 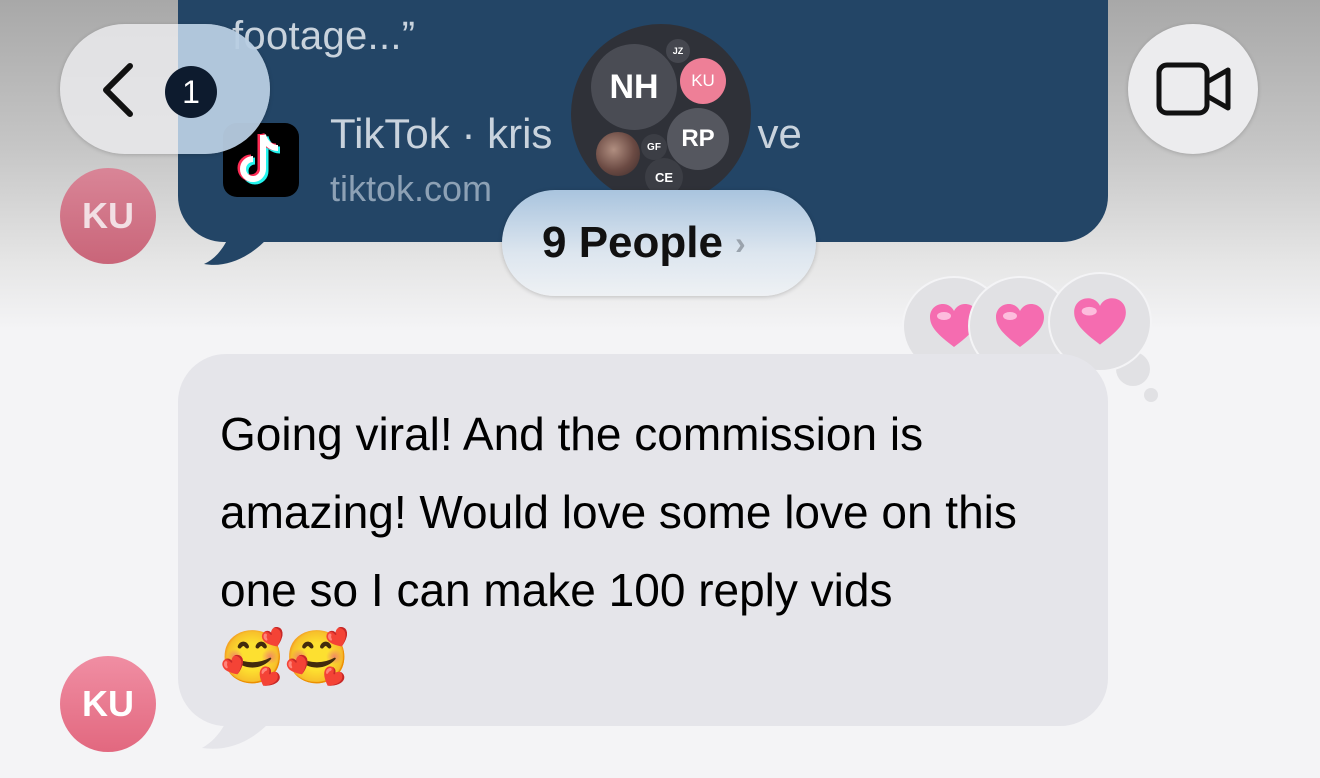 I want to click on link-title-start: TikTok · kris, so click(x=441, y=133).